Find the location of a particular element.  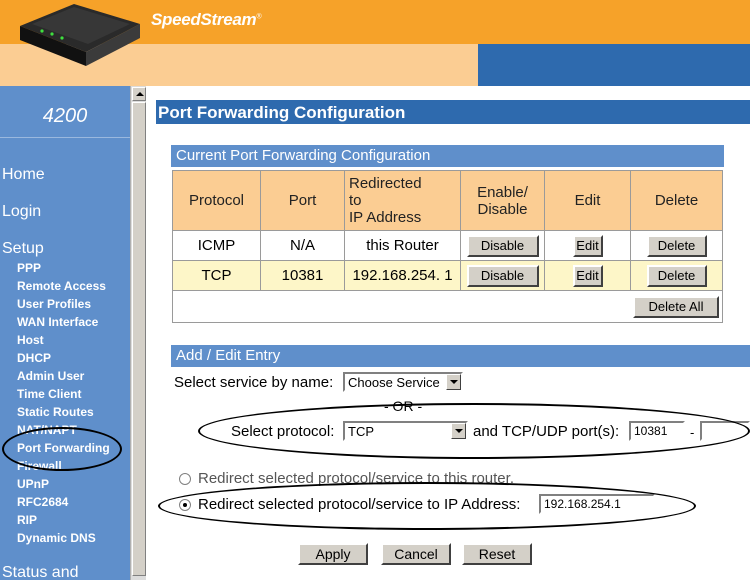

header-banner: SpeedStream® is located at coordinates (375, 43).